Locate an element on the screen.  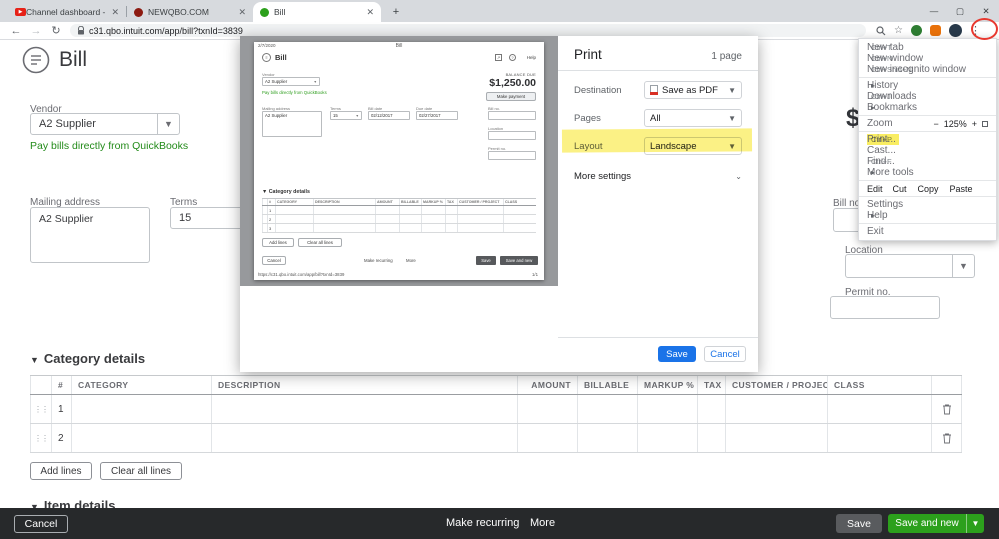
window-close-button: ✕ is located at coordinates (986, 11).